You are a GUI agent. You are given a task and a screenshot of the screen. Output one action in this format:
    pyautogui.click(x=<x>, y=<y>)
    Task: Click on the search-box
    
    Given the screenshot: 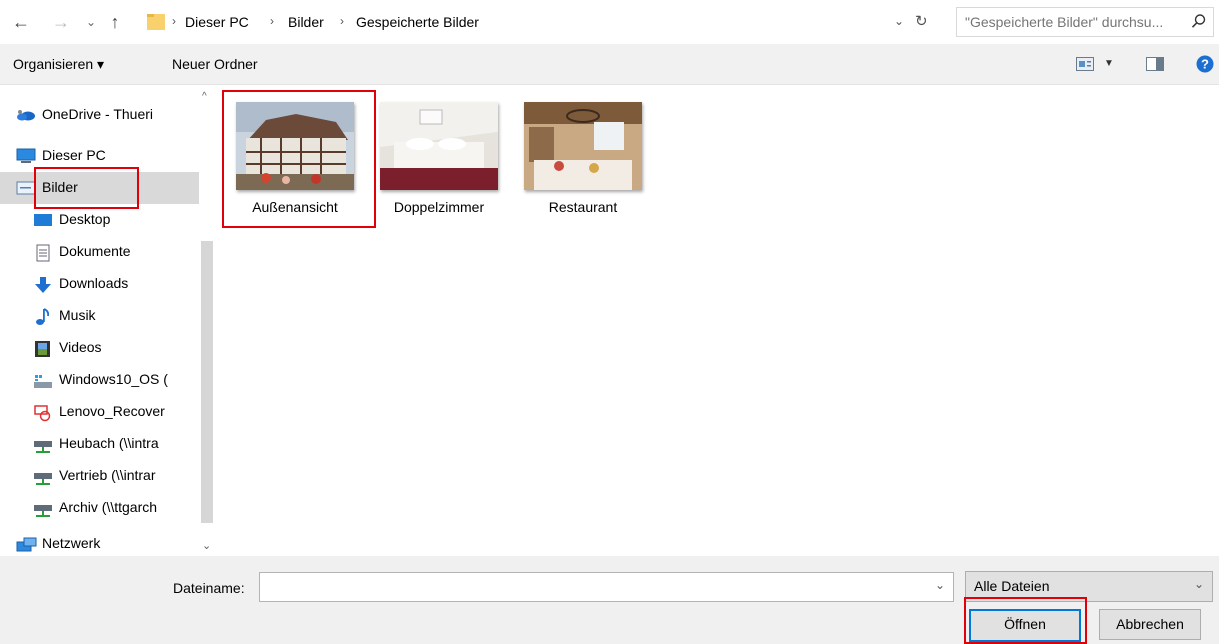 What is the action you would take?
    pyautogui.click(x=1085, y=22)
    